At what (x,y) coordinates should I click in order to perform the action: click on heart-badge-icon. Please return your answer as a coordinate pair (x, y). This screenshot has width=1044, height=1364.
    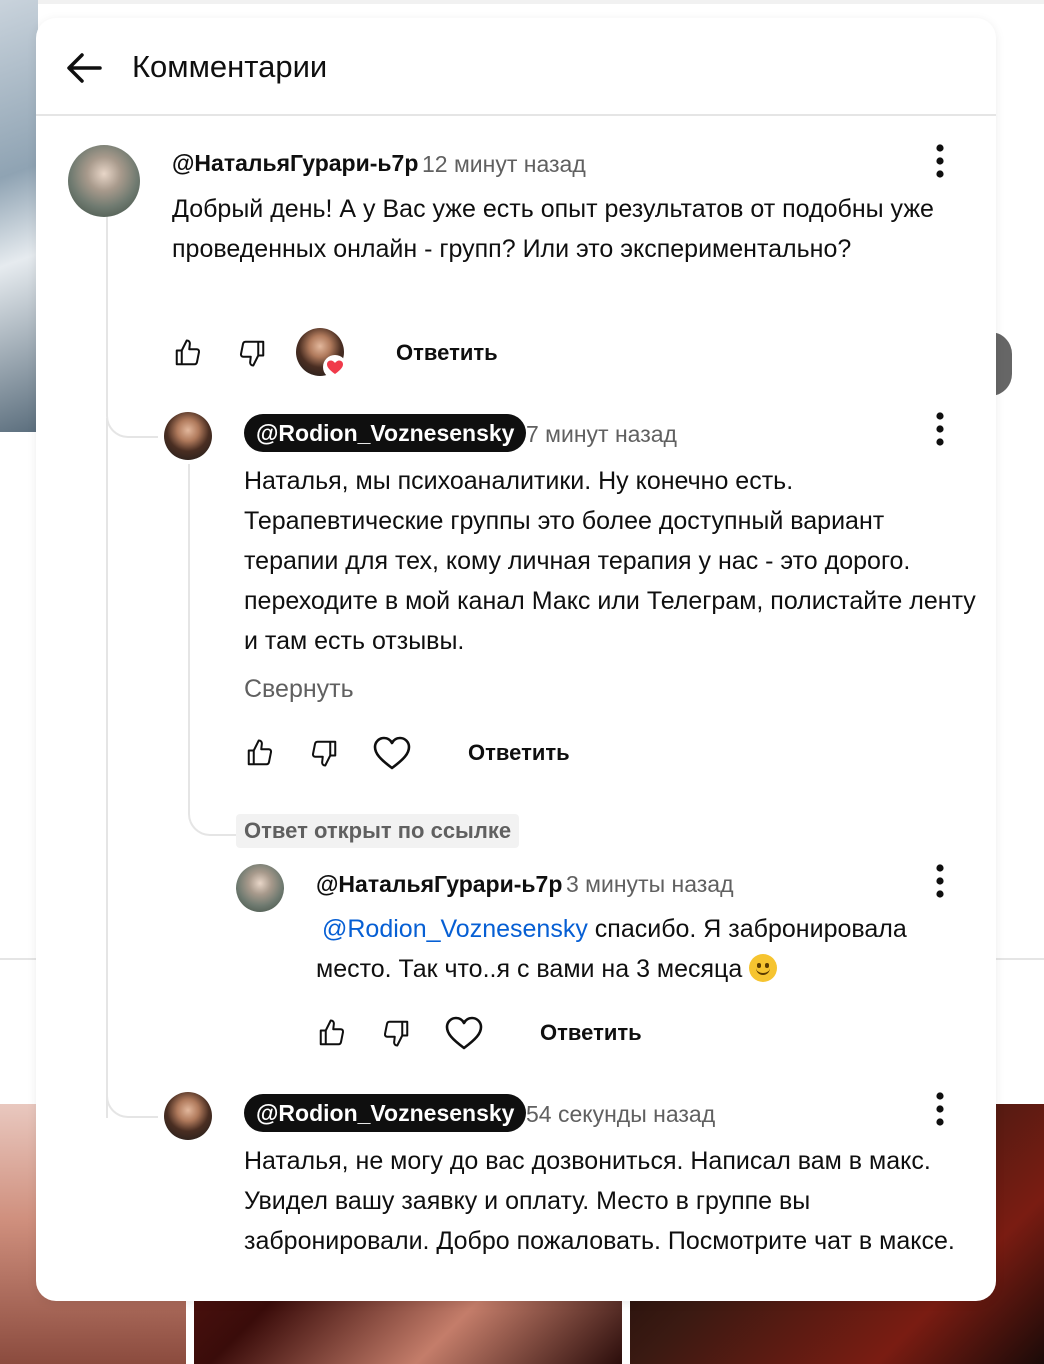
    Looking at the image, I should click on (335, 367).